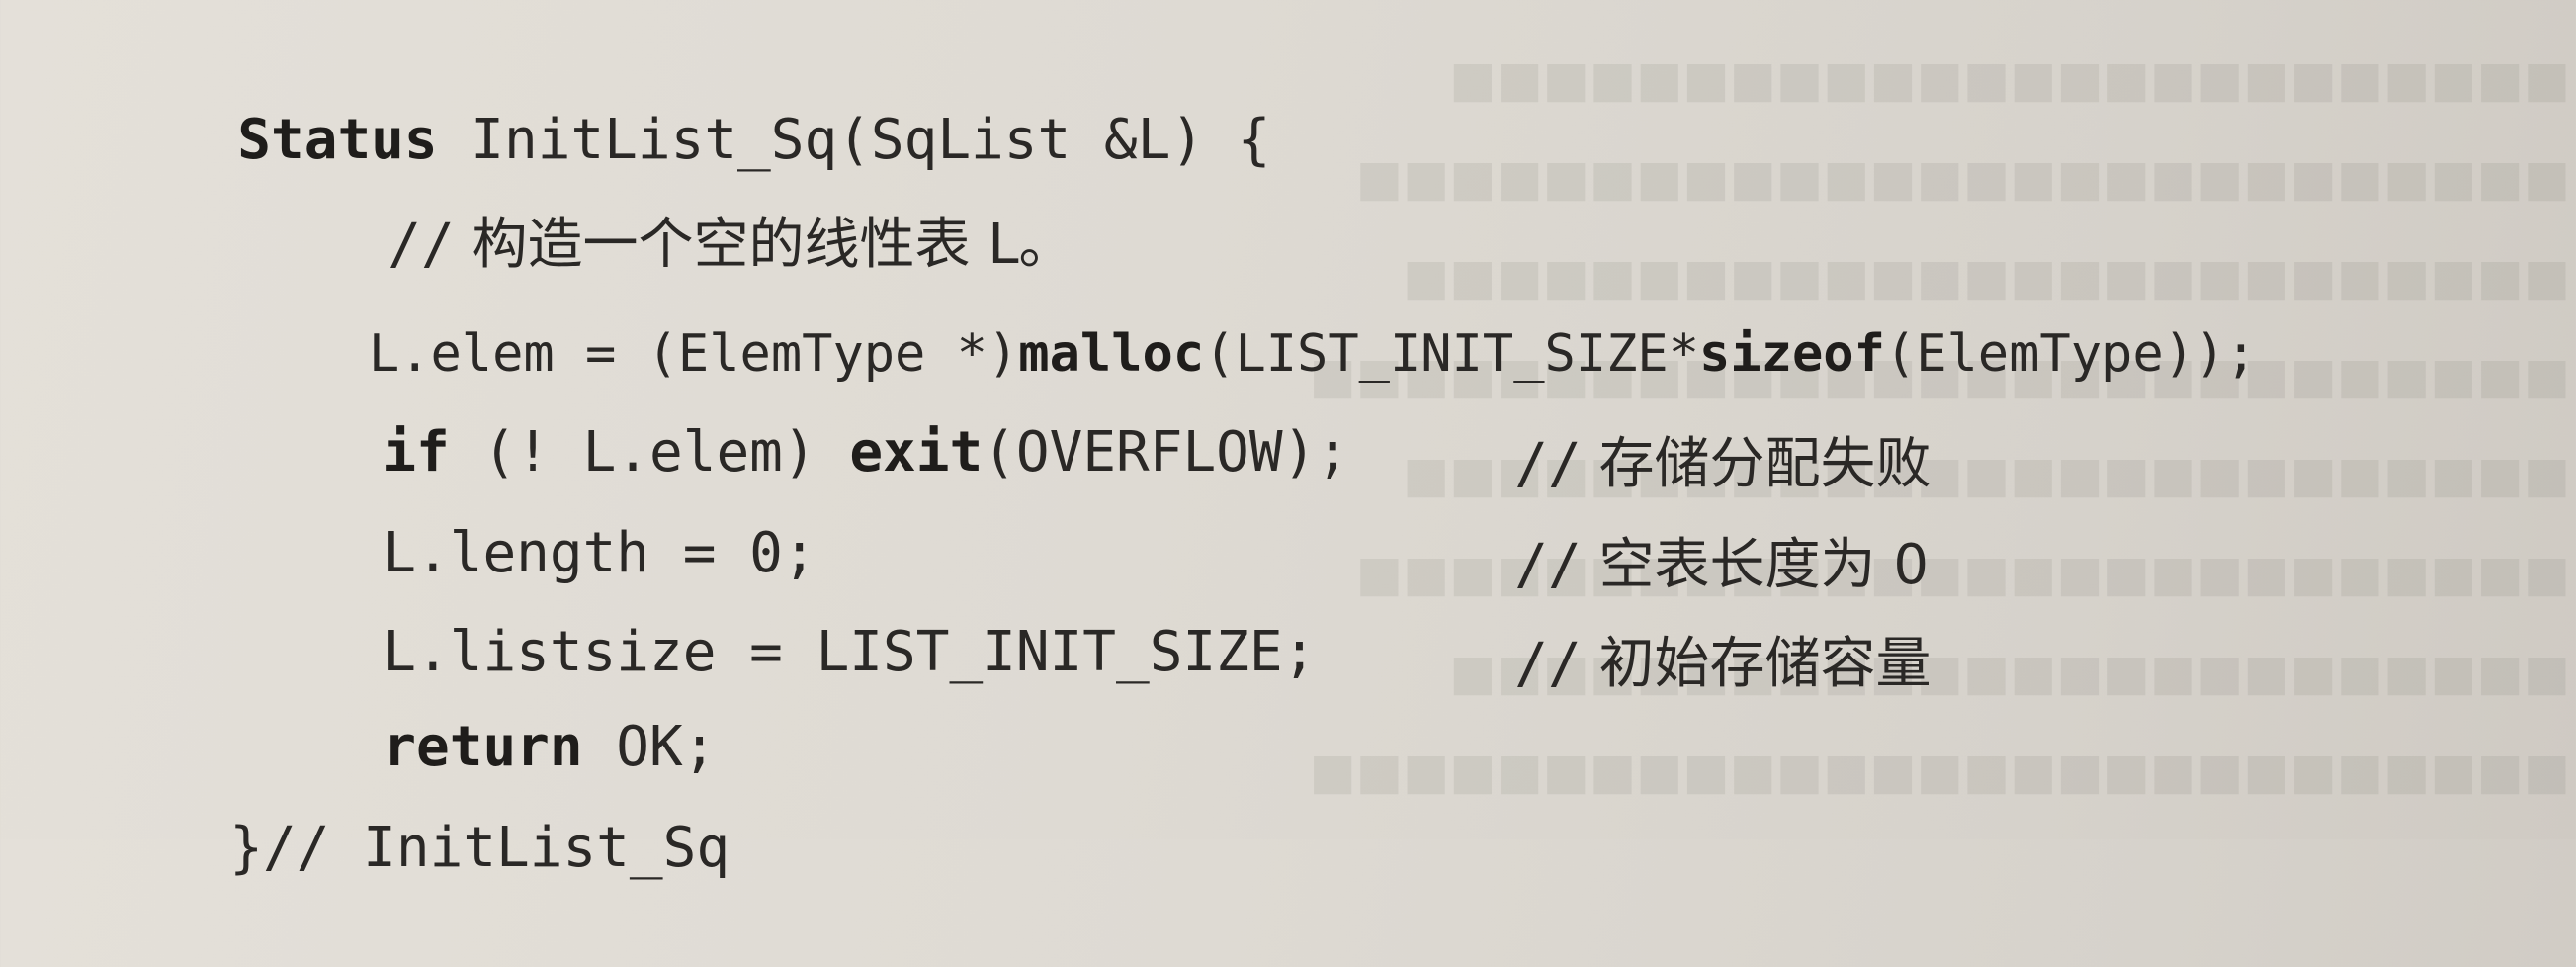 The width and height of the screenshot is (2576, 967). Describe the element at coordinates (529, 848) in the screenshot. I see `comment-text: InitList_Sq` at that location.